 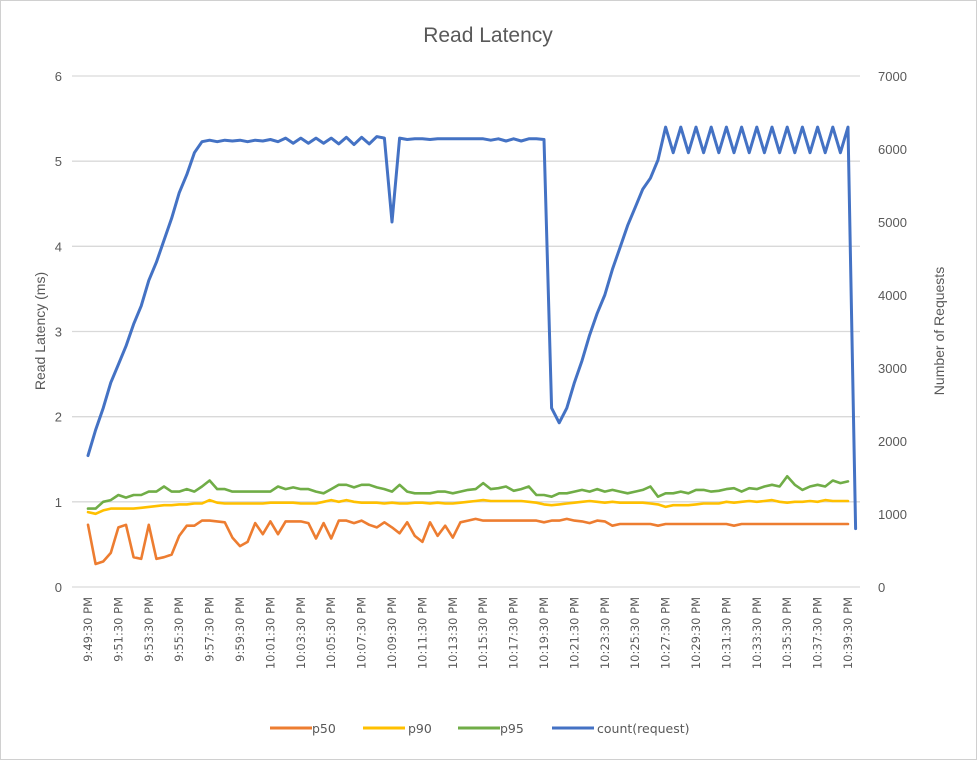 What do you see at coordinates (58, 76) in the screenshot?
I see `y-tick-label: 6` at bounding box center [58, 76].